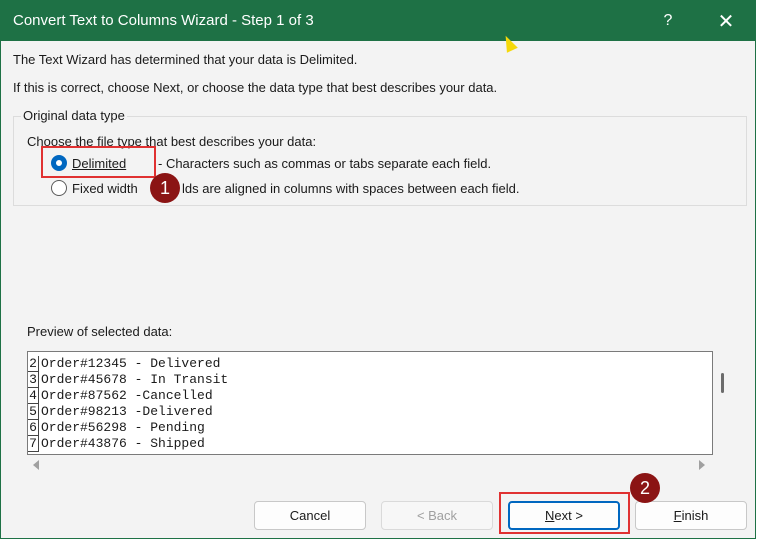  I want to click on step-marker-2: 2, so click(645, 488).